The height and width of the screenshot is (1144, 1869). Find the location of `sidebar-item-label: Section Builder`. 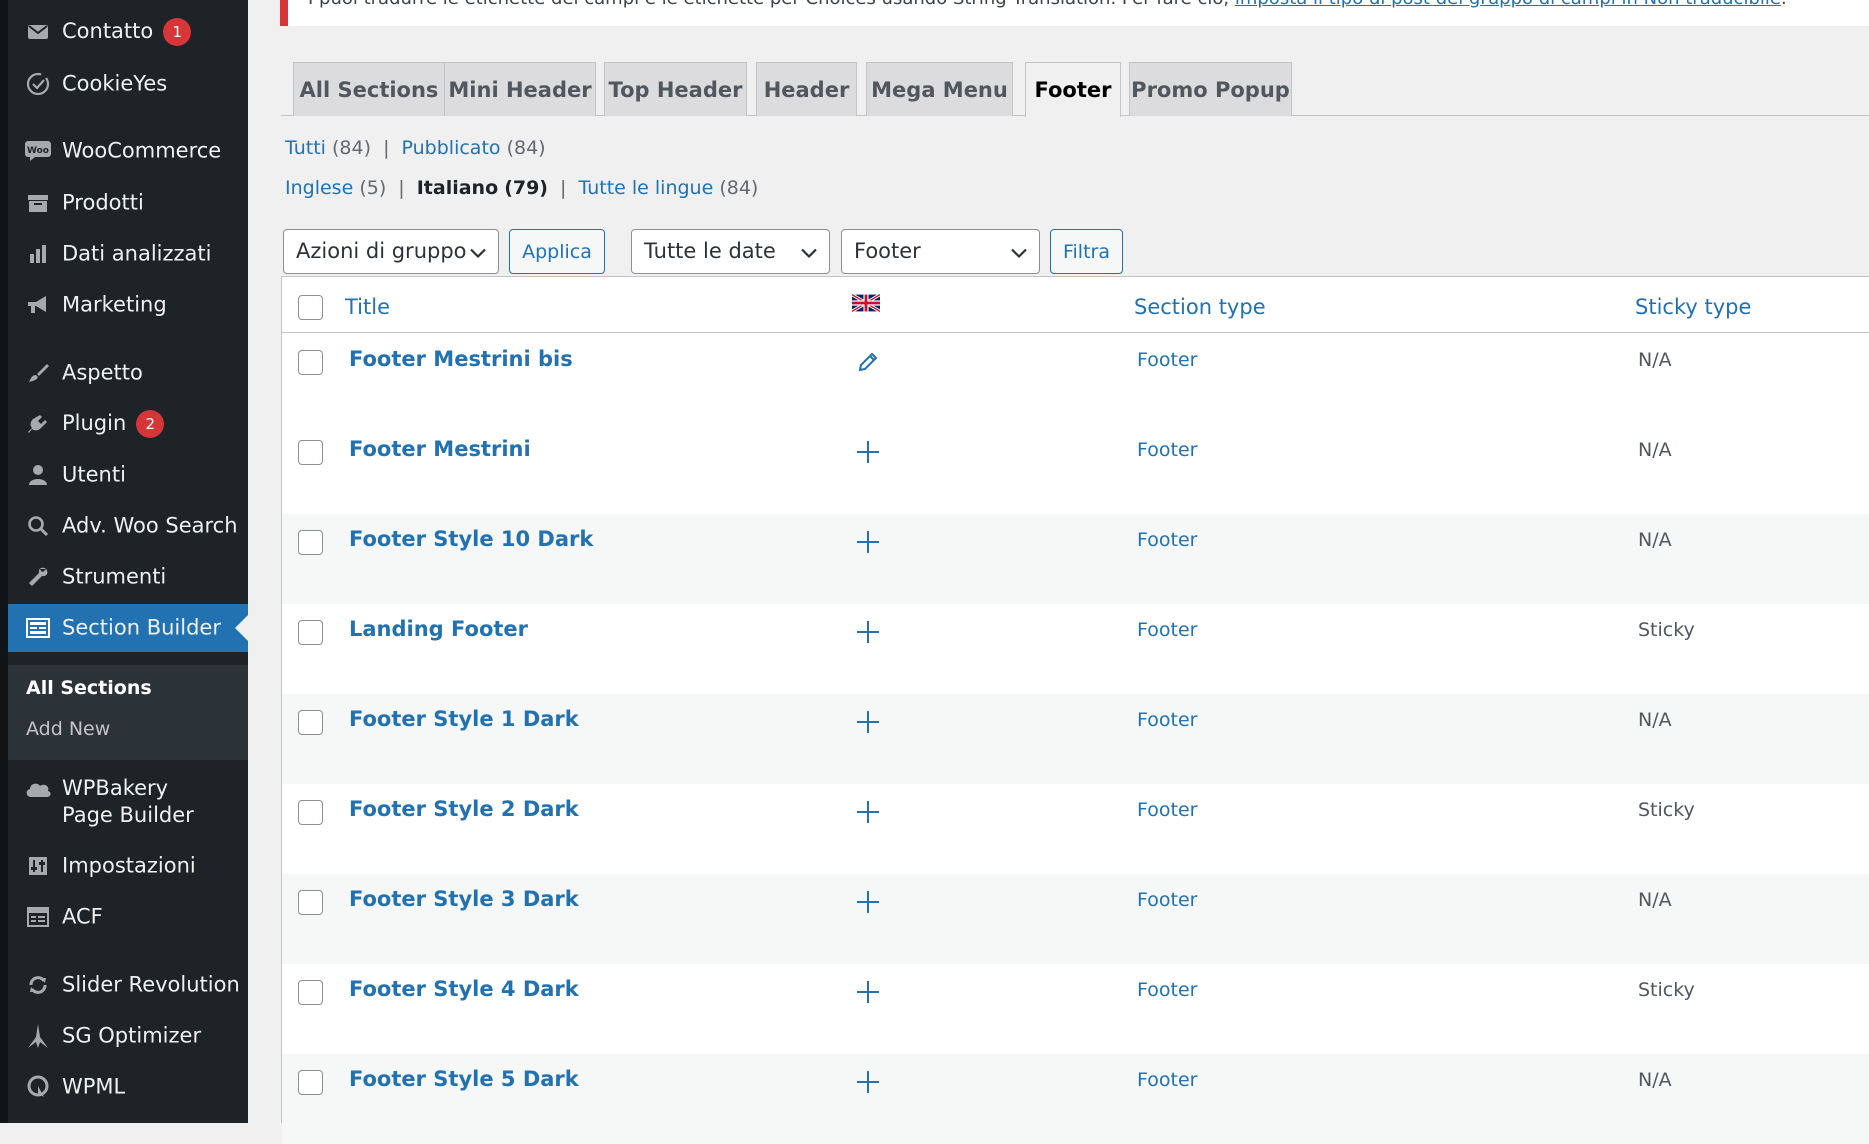

sidebar-item-label: Section Builder is located at coordinates (141, 627).